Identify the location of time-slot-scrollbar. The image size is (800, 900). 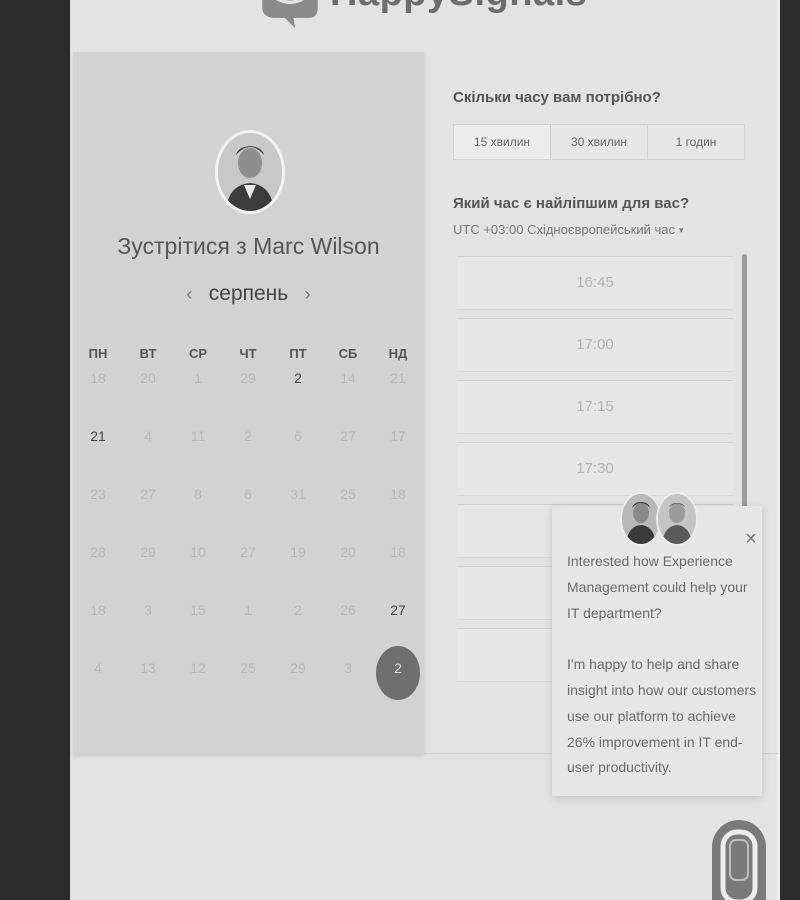
(744, 386).